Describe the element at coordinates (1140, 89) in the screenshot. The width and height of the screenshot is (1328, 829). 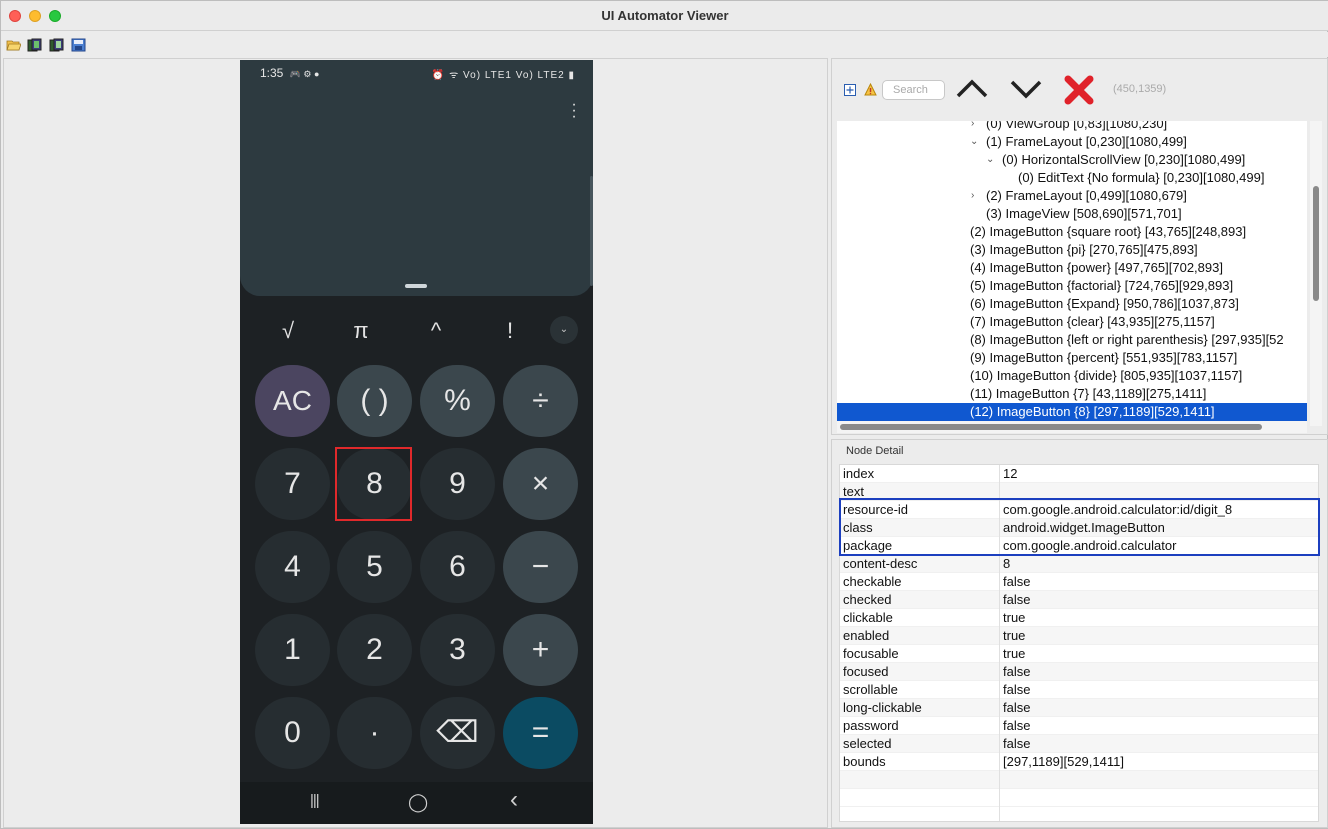
I see `coordinates-readout: (450,1359)` at that location.